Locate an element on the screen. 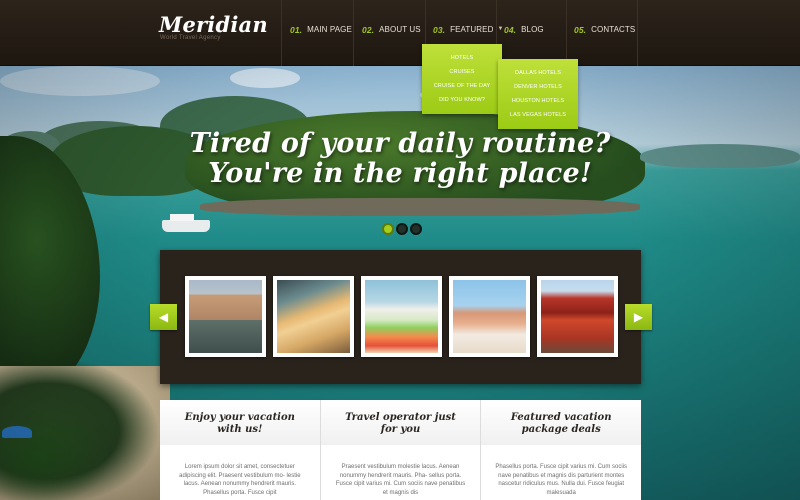 Image resolution: width=800 pixels, height=500 pixels. venice-canal-image is located at coordinates (225, 316).